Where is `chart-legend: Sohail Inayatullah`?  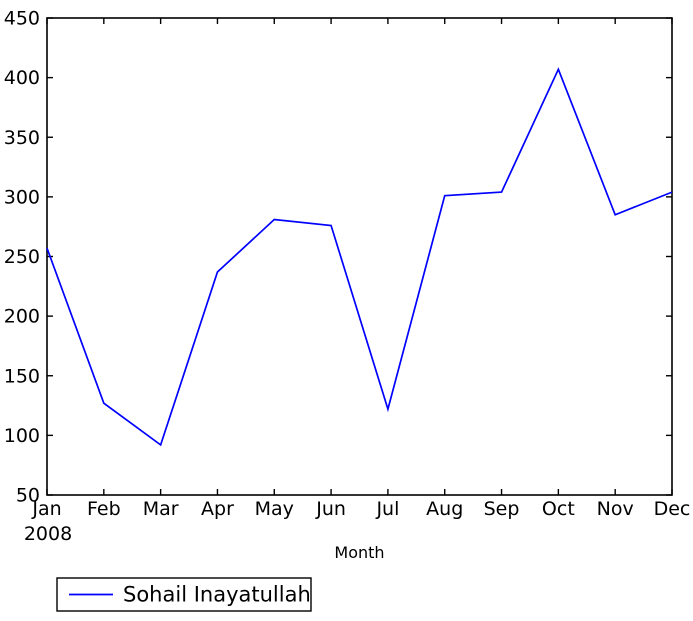
chart-legend: Sohail Inayatullah is located at coordinates (184, 594).